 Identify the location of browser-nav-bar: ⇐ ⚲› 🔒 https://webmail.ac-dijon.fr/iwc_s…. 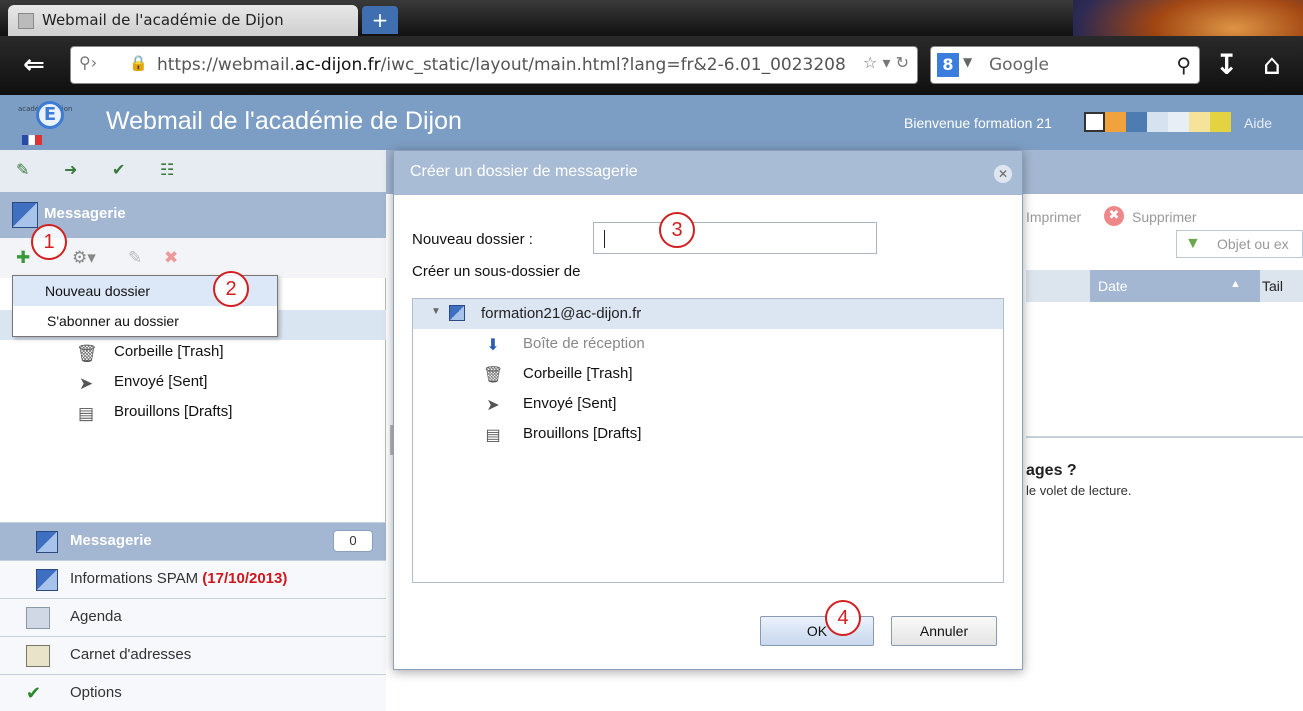
(651, 65).